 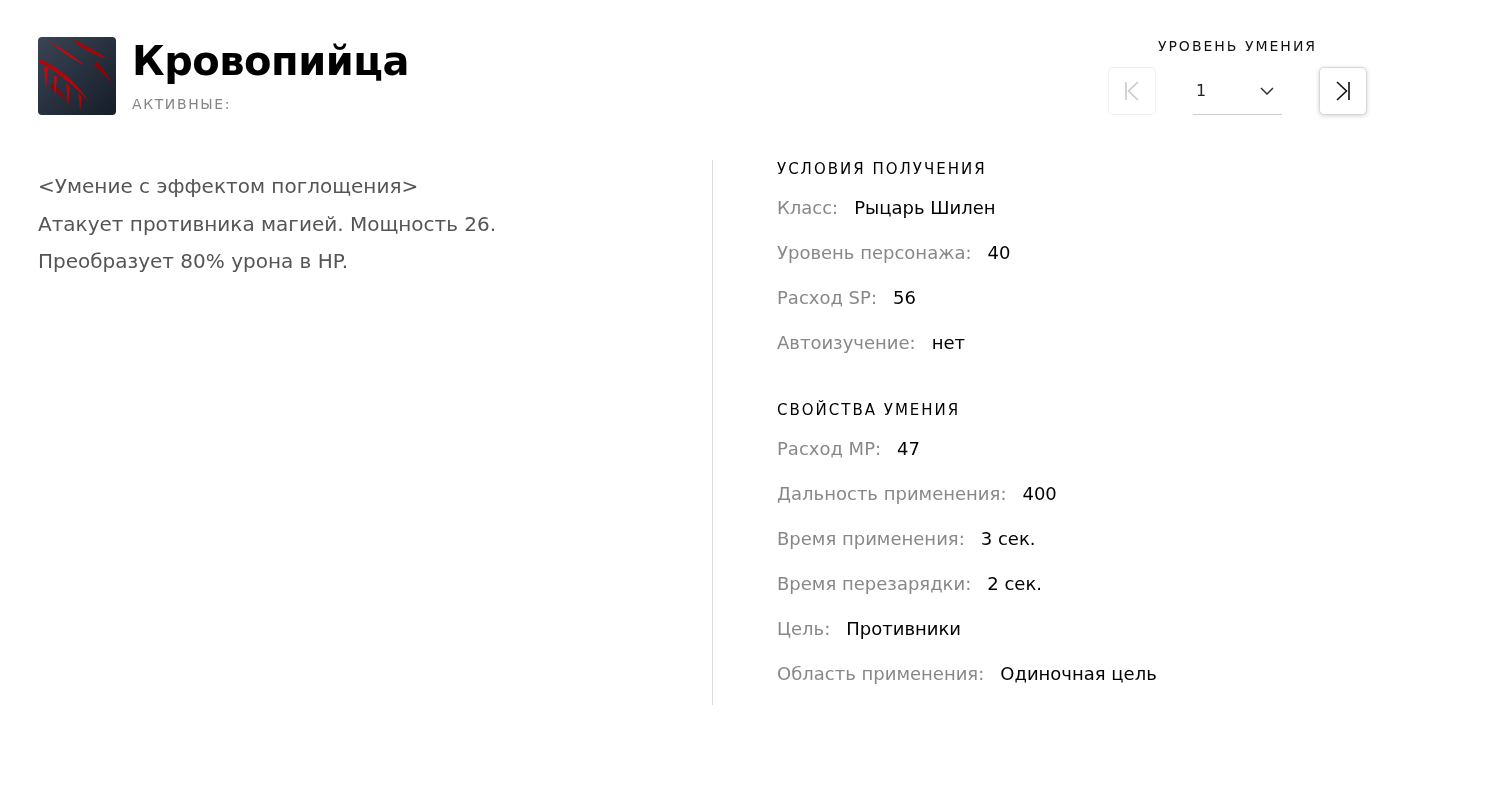 I want to click on level-label: УРОВЕНЬ УМЕНИЯ, so click(x=1237, y=46).